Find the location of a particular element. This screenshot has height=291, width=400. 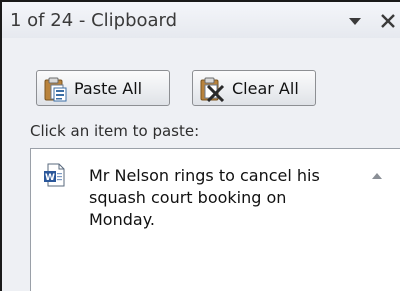

svg-text: W is located at coordinates (50, 178).